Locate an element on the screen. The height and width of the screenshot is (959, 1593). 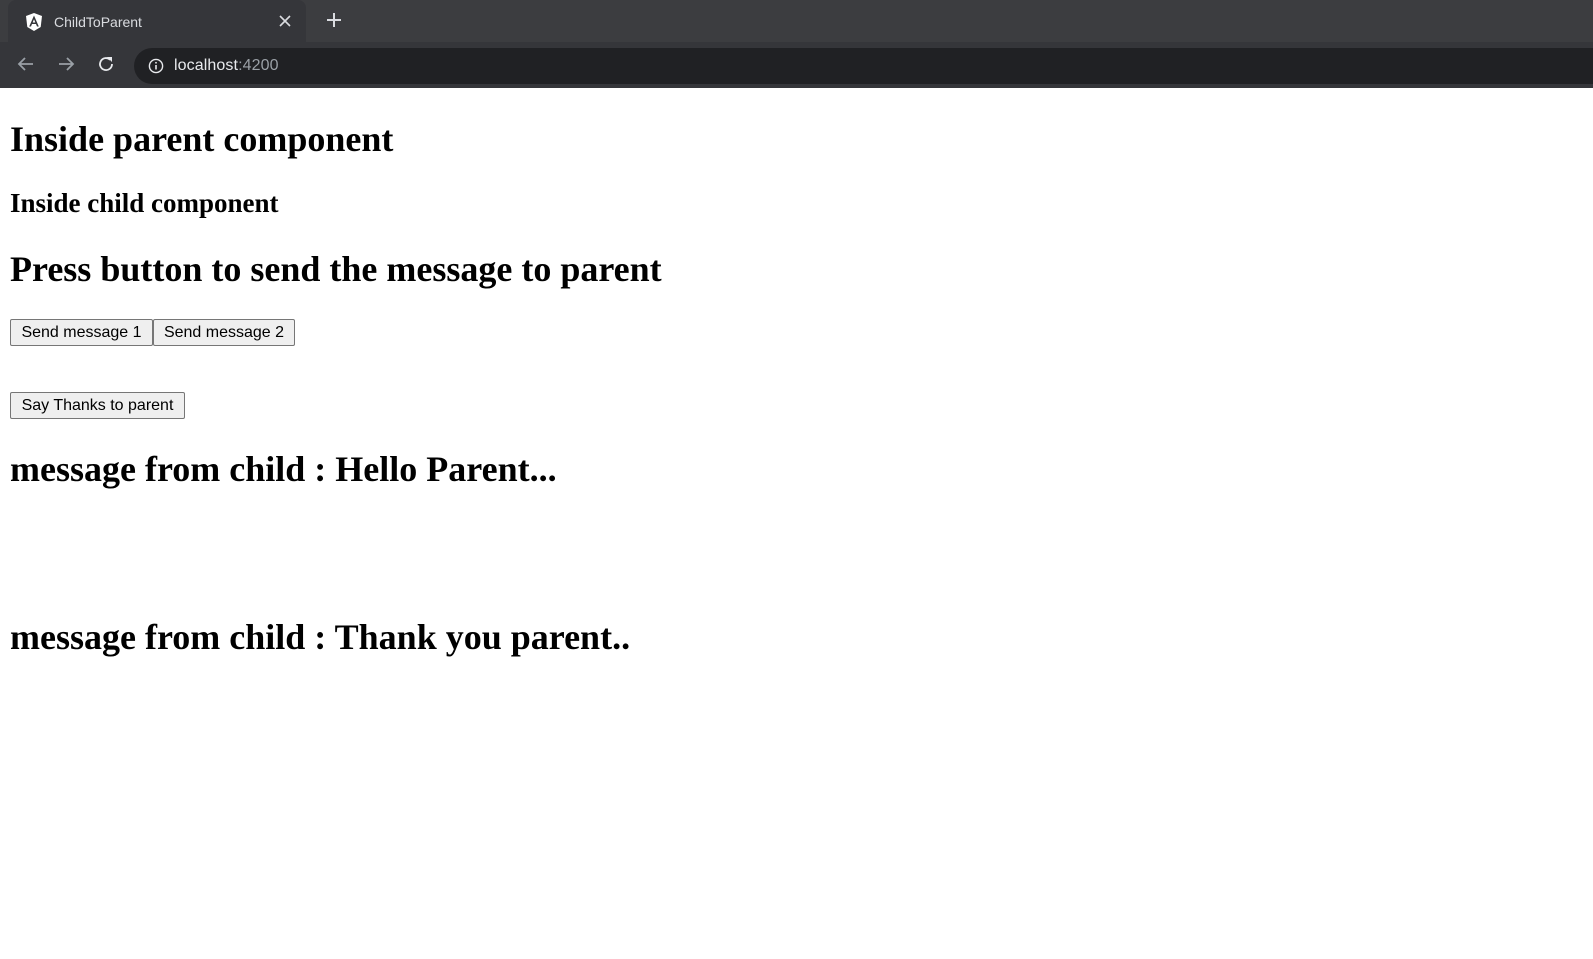
reload-icon is located at coordinates (106, 66).